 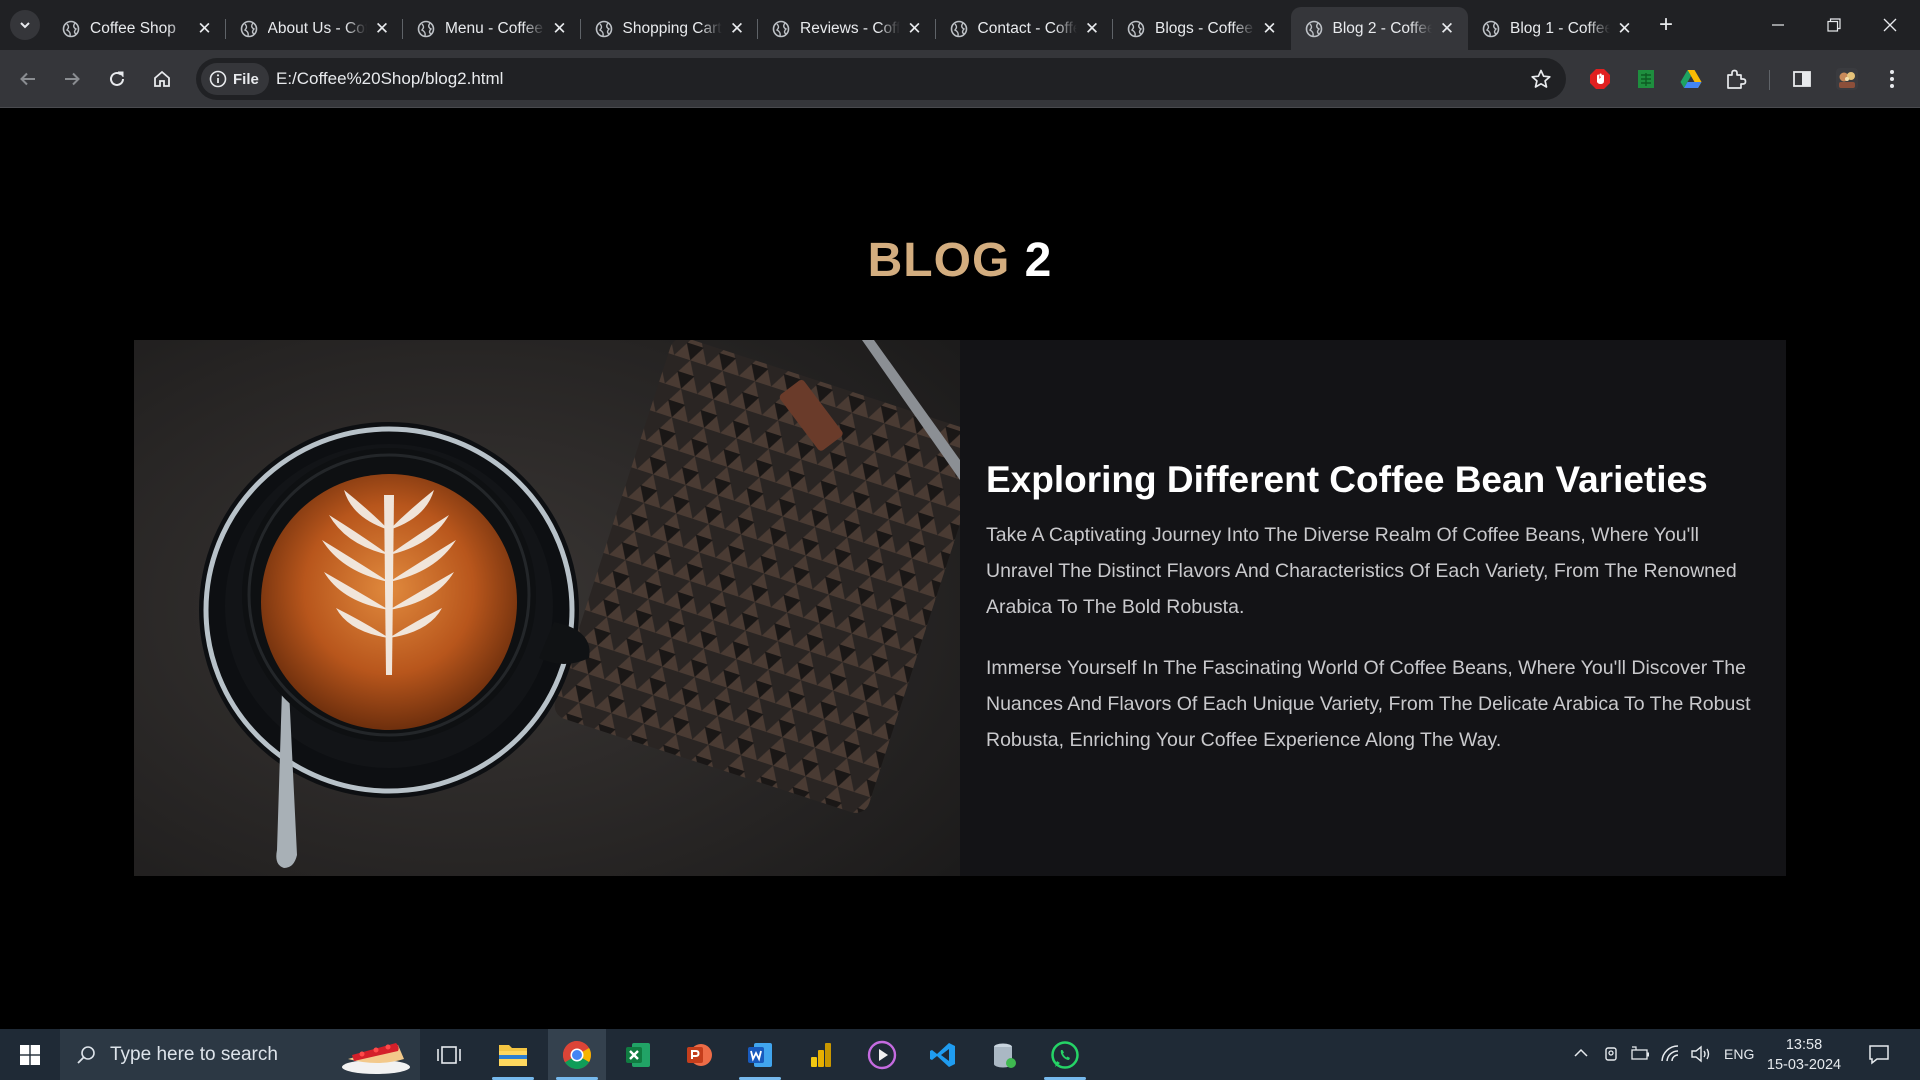 I want to click on excel-icon, so click(x=638, y=1054).